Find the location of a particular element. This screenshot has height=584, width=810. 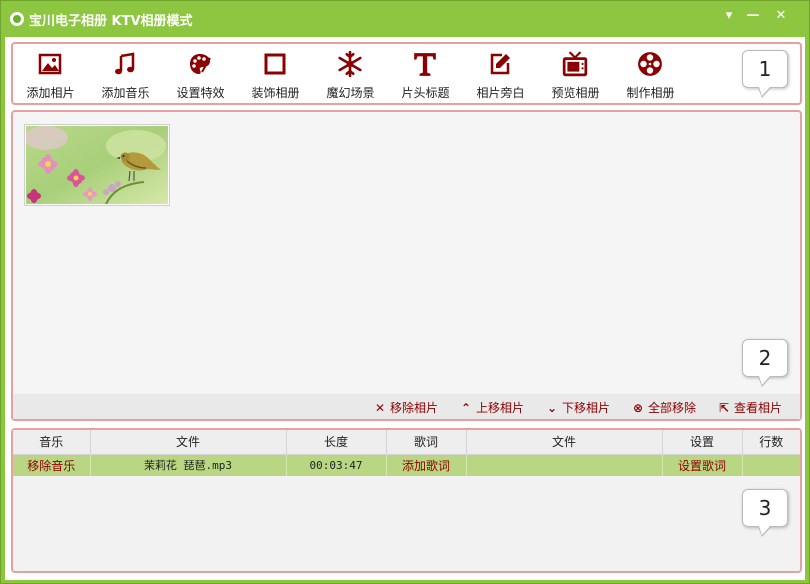

edit-note-icon is located at coordinates (500, 64).